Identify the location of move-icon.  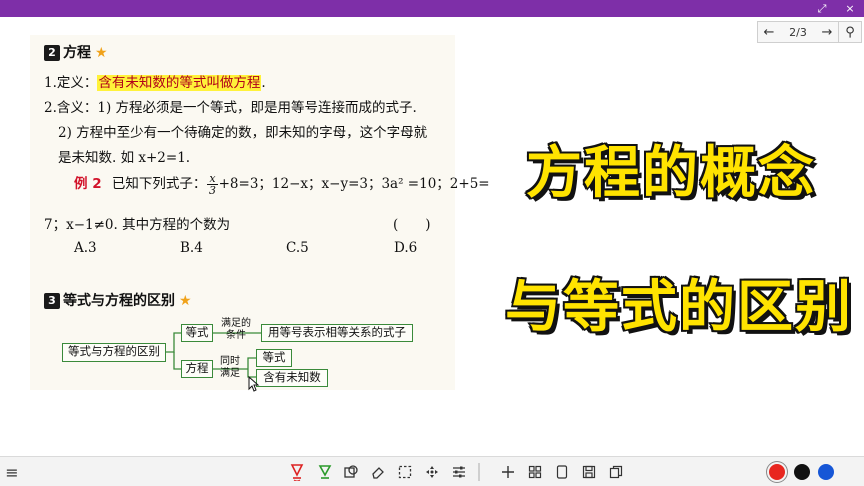
(432, 471).